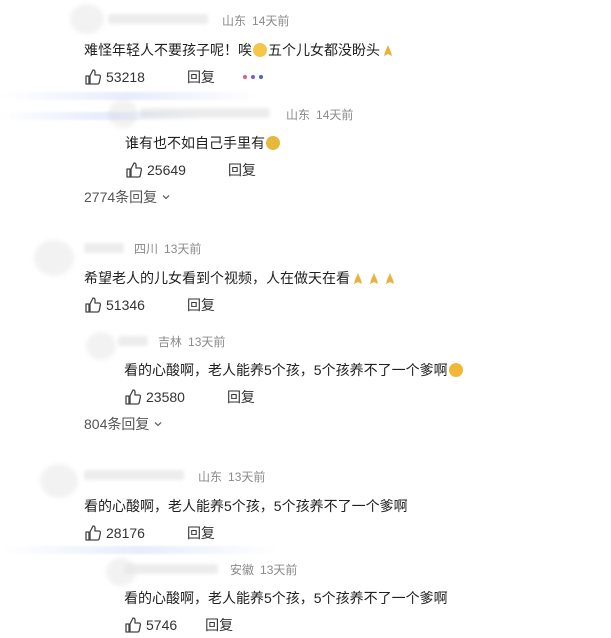  I want to click on comment-meta: 山东 13天前, so click(231, 476).